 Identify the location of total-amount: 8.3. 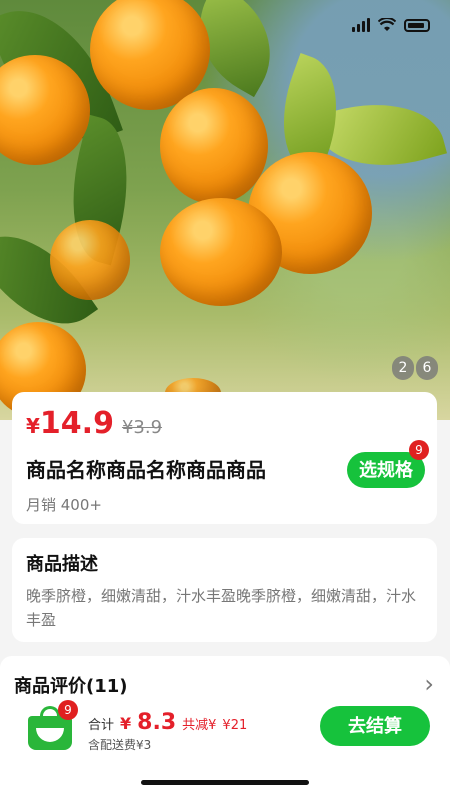
(157, 722).